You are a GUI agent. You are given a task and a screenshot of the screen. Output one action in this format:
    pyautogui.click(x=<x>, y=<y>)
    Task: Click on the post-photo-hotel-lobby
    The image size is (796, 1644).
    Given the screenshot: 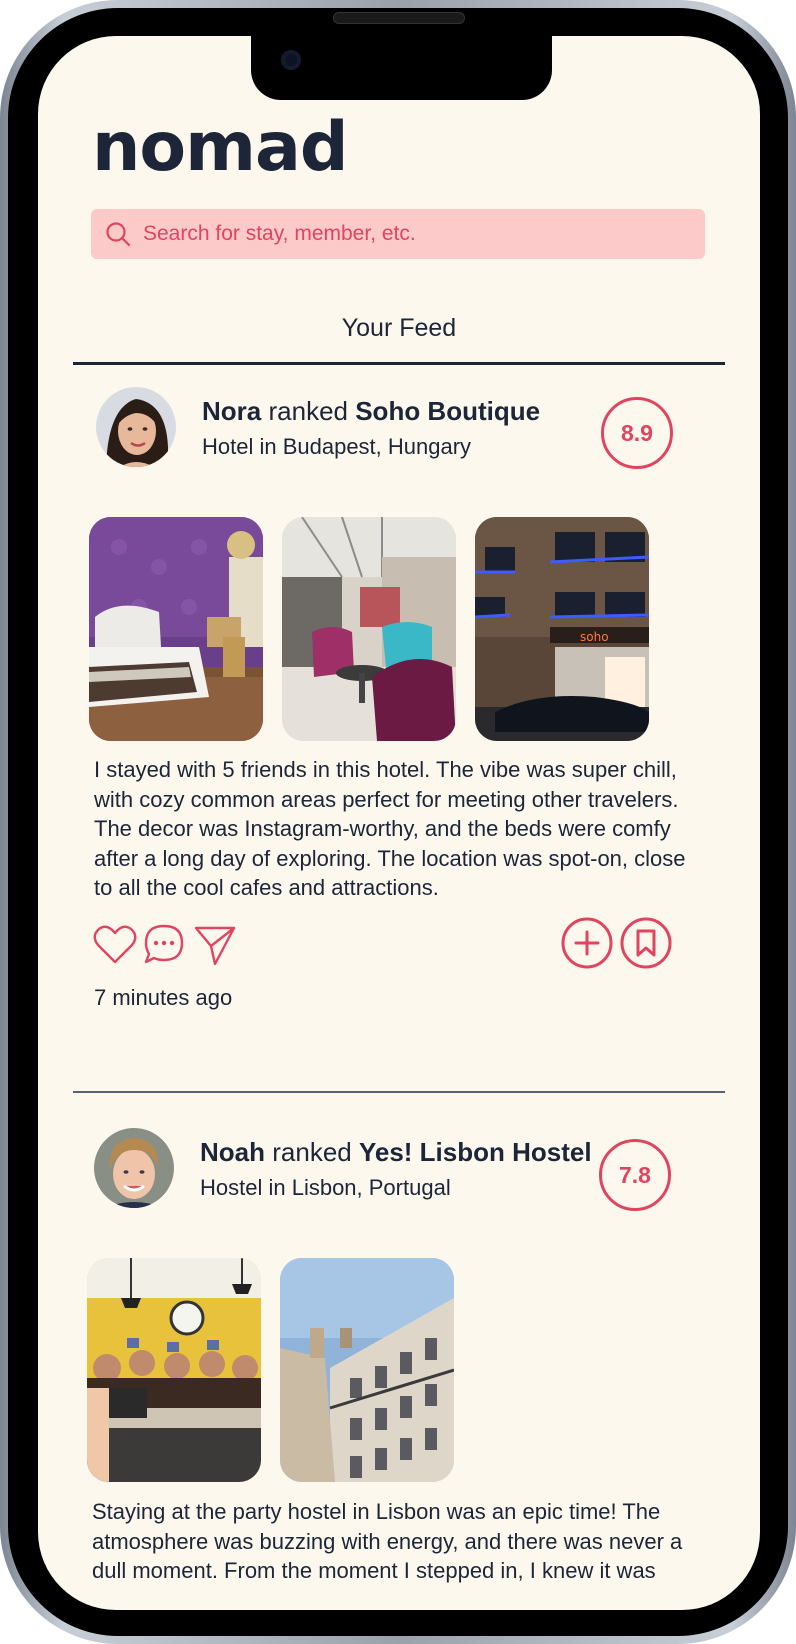 What is the action you would take?
    pyautogui.click(x=369, y=629)
    